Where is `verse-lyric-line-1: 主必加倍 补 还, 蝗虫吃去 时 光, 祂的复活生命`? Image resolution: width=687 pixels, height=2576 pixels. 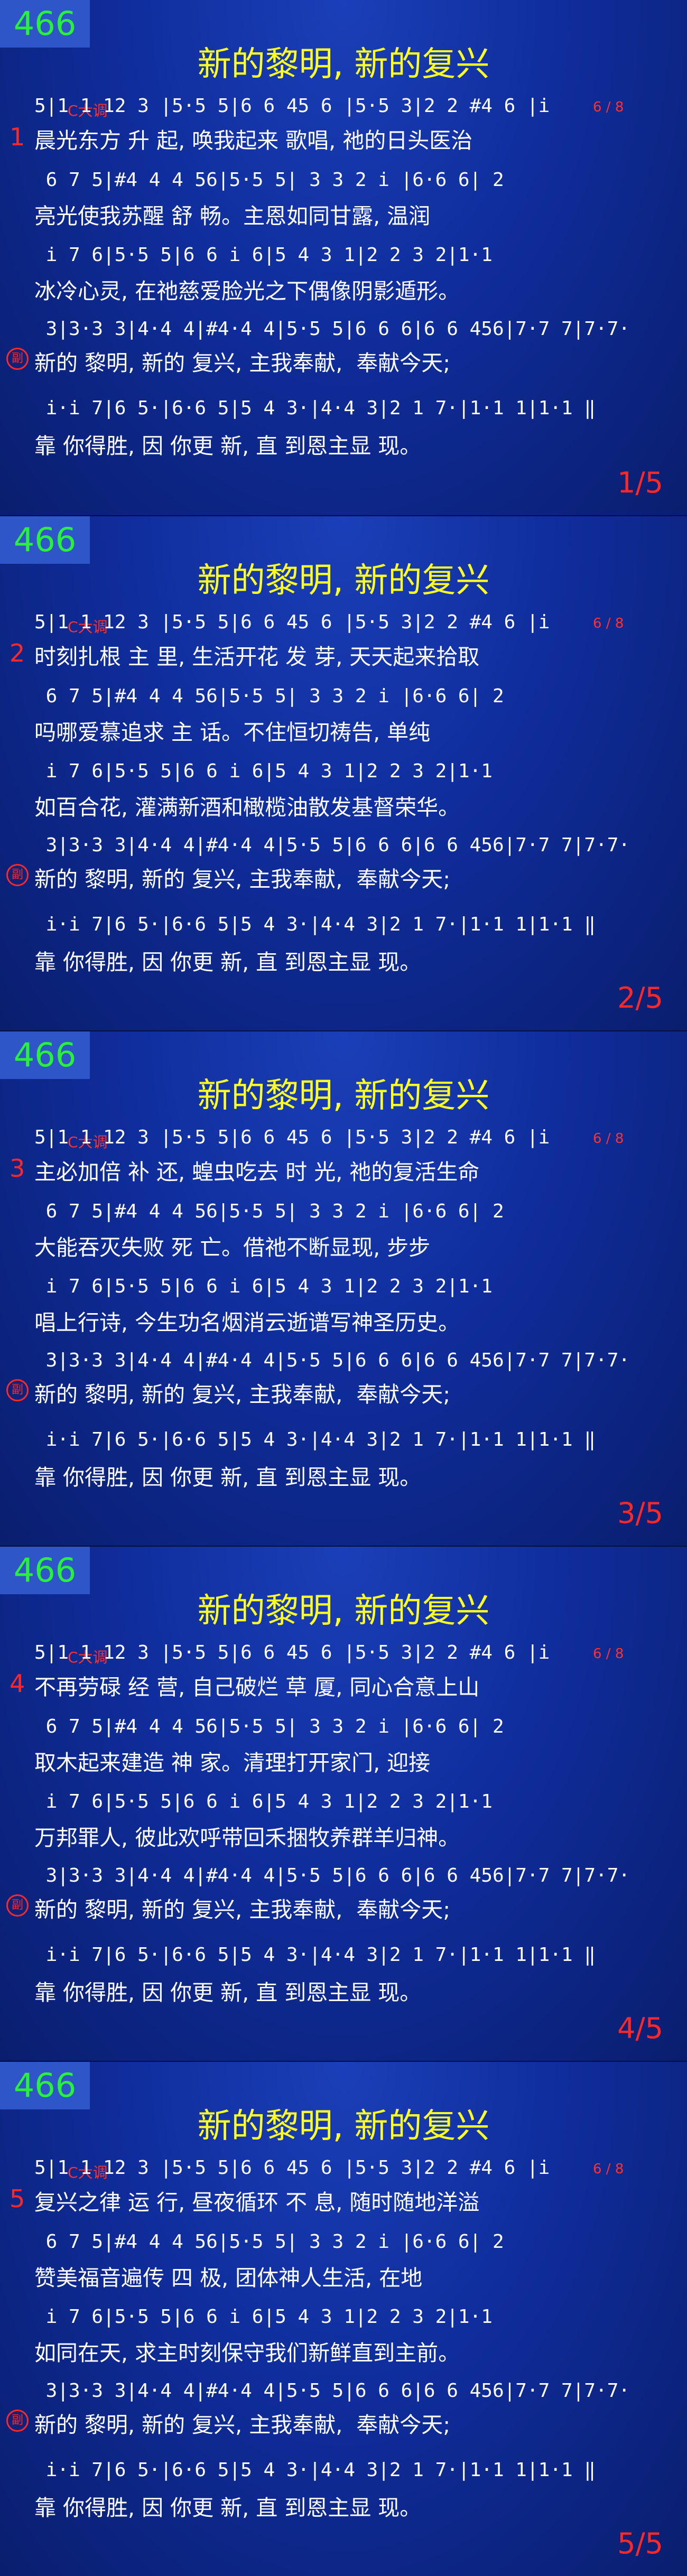
verse-lyric-line-1: 主必加倍 补 还, 蝗虫吃去 时 光, 祂的复活生命 is located at coordinates (257, 1172).